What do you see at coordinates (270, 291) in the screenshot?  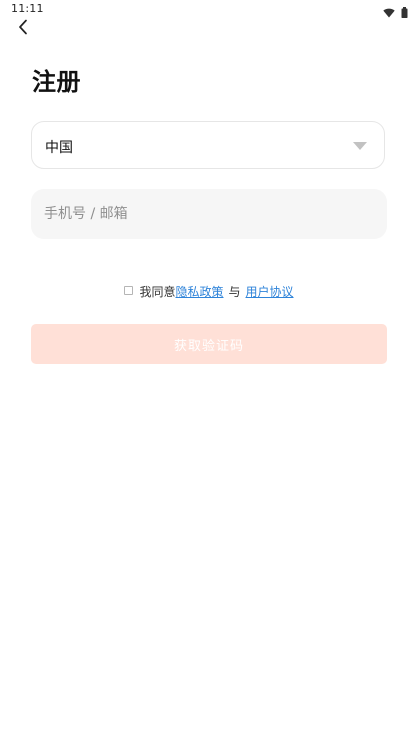 I see `user-agreement-link: 用户协议` at bounding box center [270, 291].